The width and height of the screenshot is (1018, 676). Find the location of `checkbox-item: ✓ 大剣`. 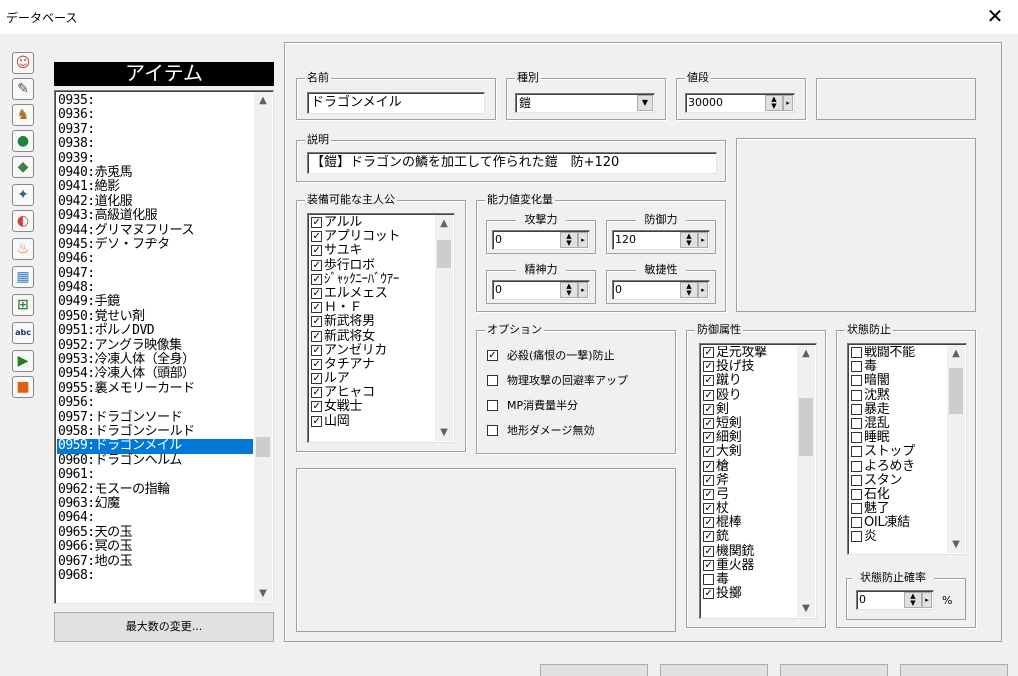

checkbox-item: ✓ 大剣 is located at coordinates (750, 452).